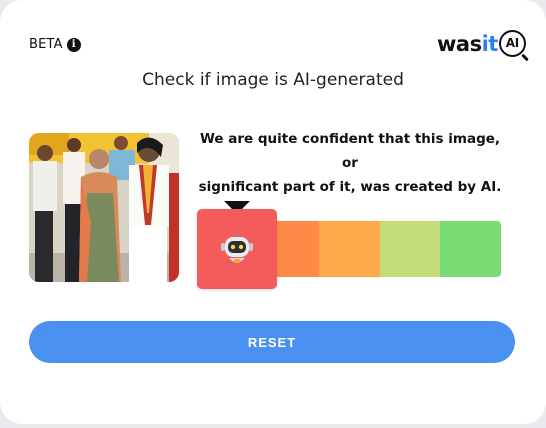 The width and height of the screenshot is (546, 428). I want to click on reset-button: RESET, so click(272, 342).